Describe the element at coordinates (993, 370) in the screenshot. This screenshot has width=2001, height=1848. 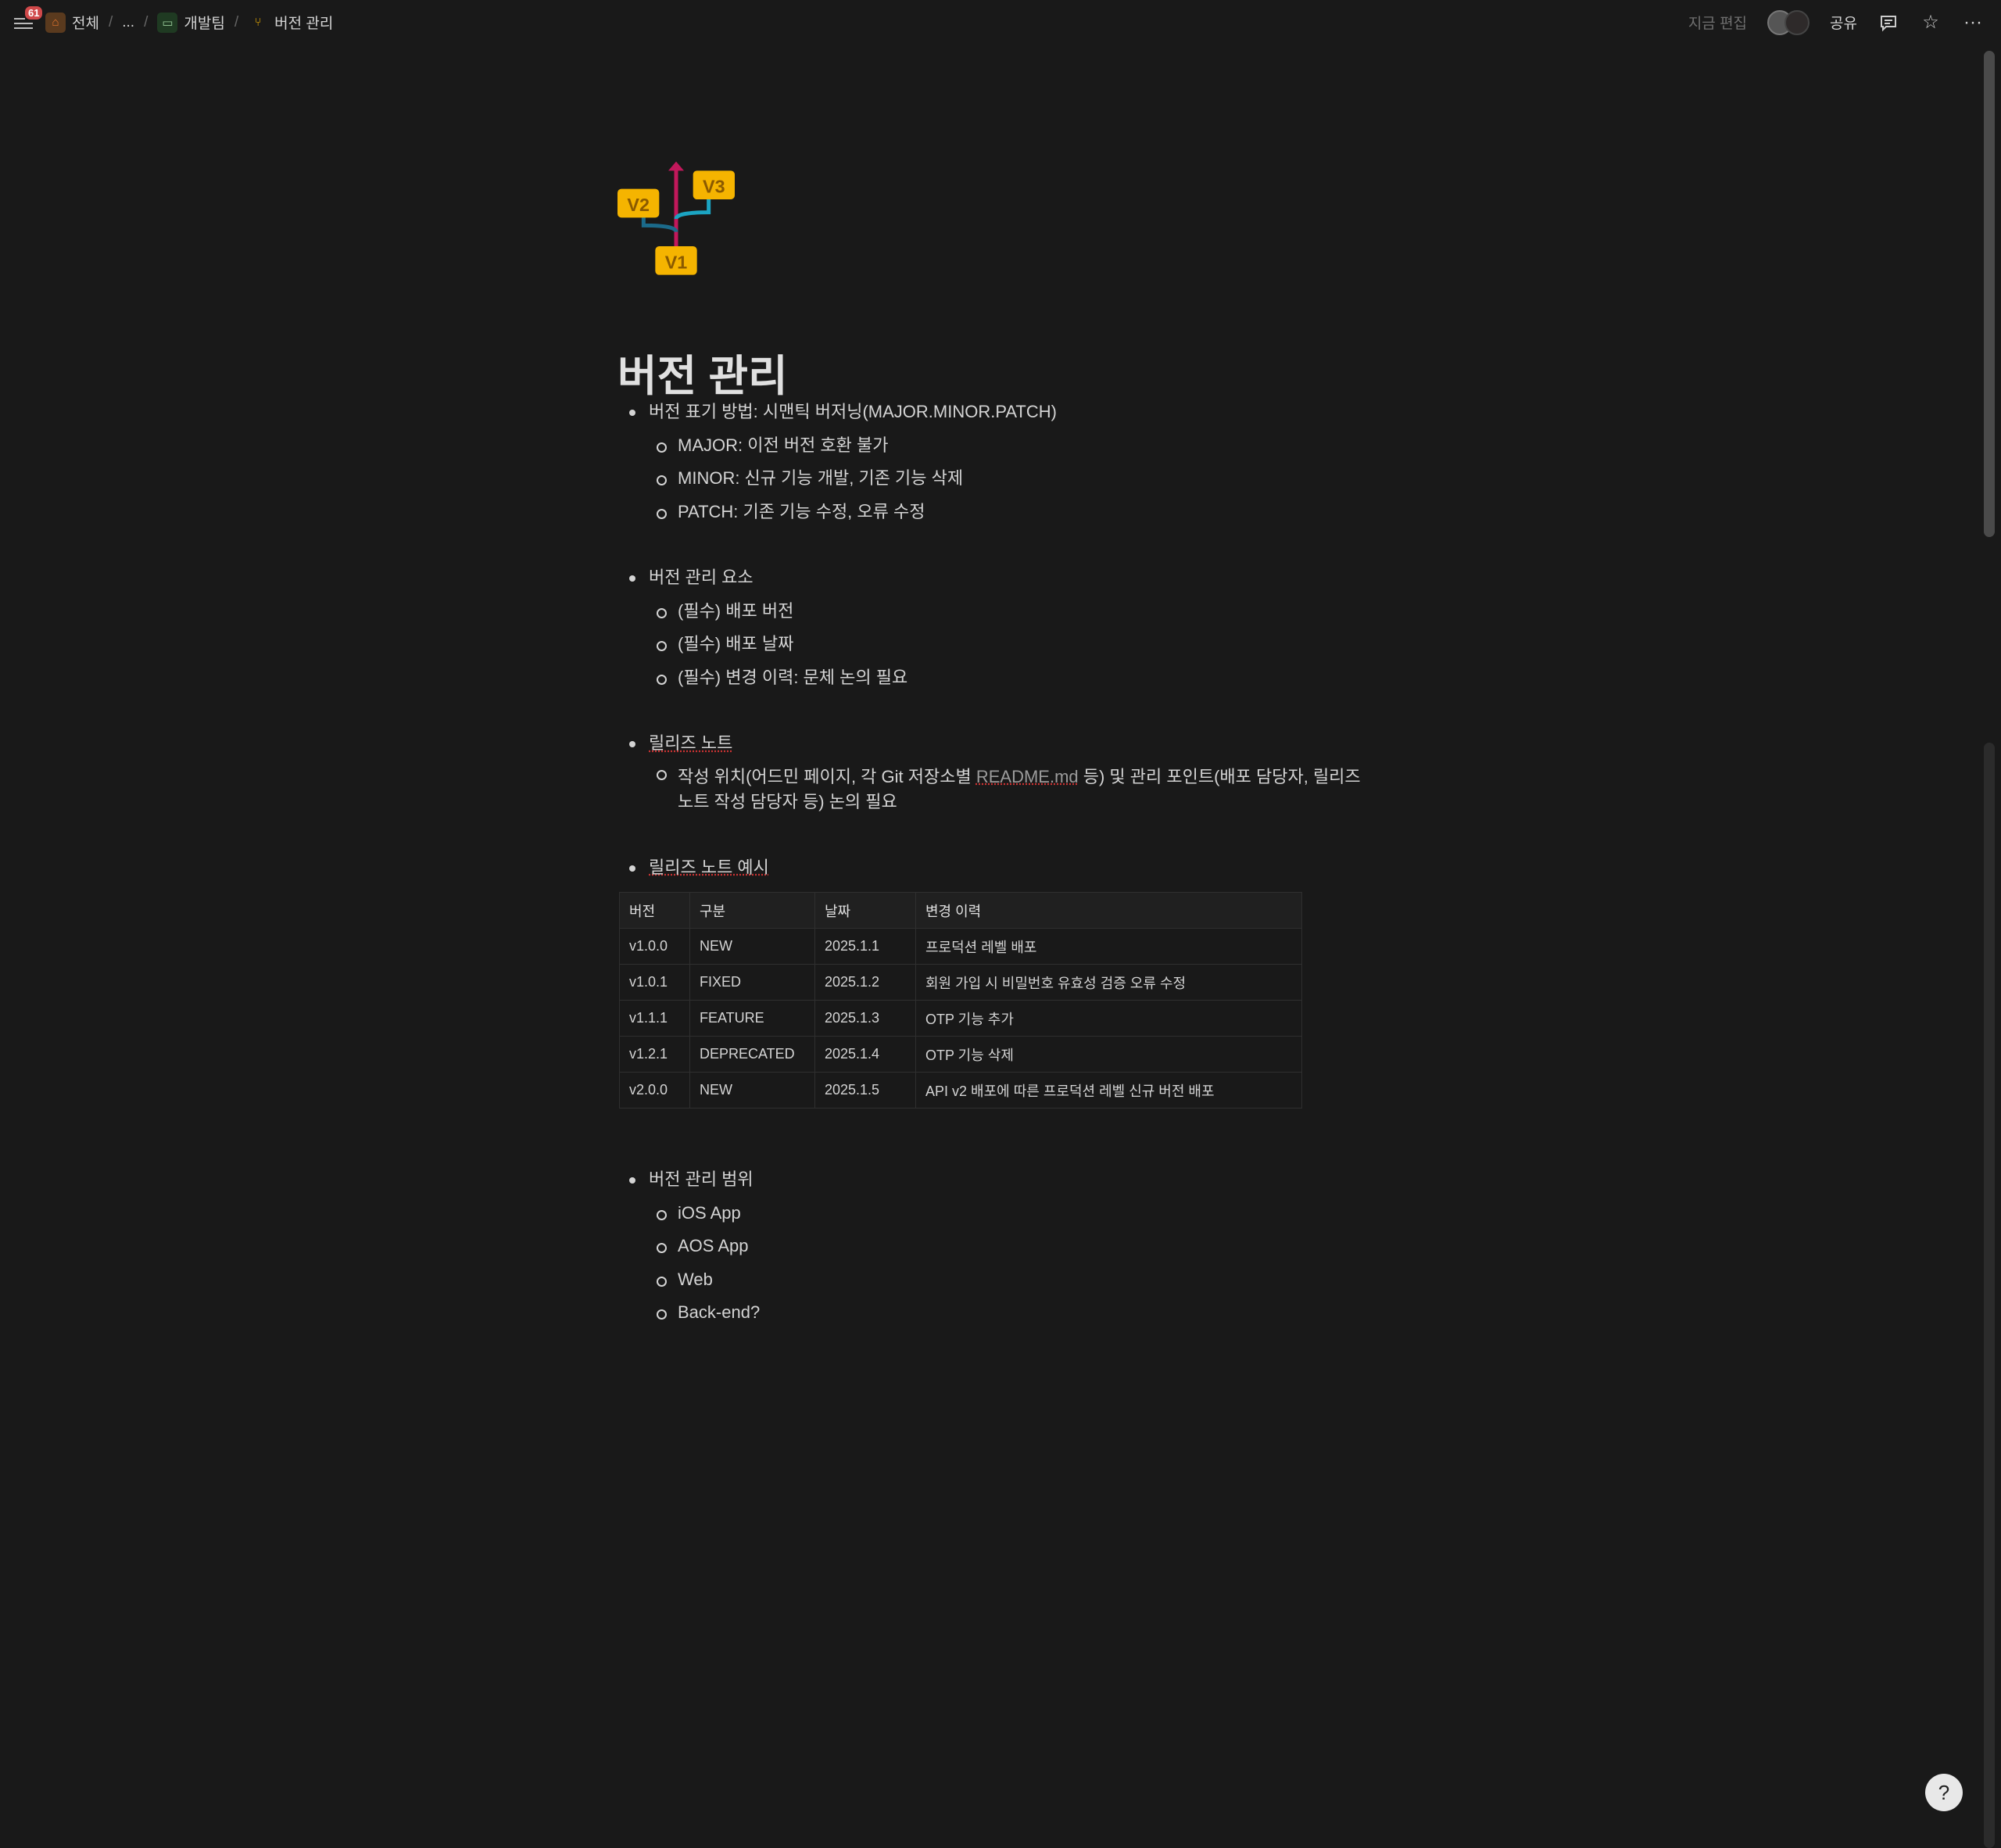
I see `page-title: 버전 관리` at that location.